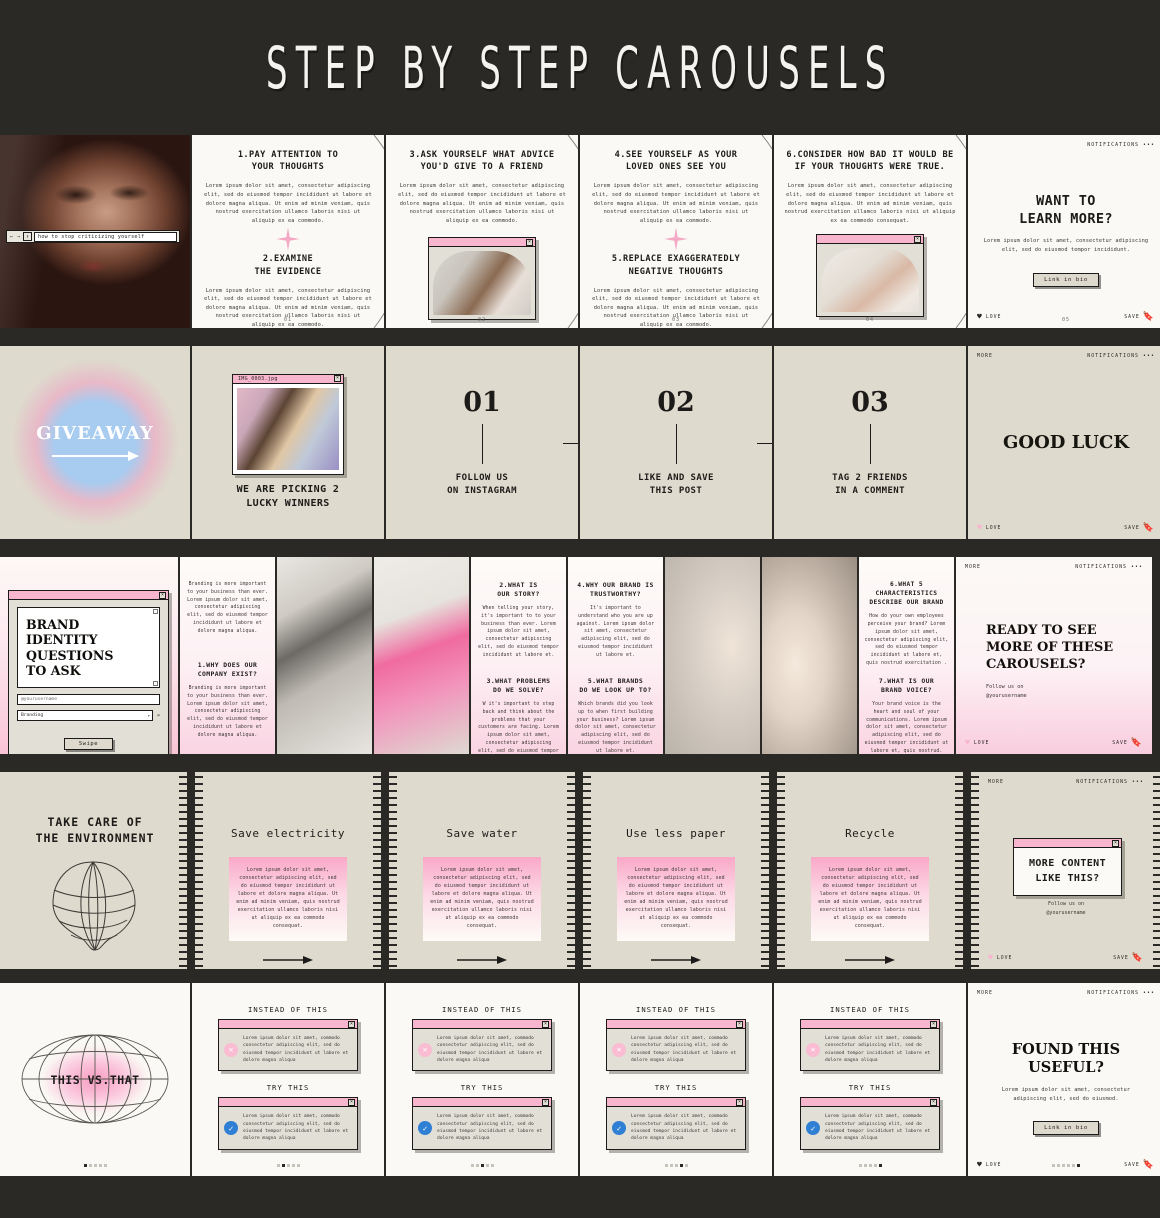 This screenshot has height=1218, width=1160. Describe the element at coordinates (619, 1049) in the screenshot. I see `cross-icon: ✕` at that location.